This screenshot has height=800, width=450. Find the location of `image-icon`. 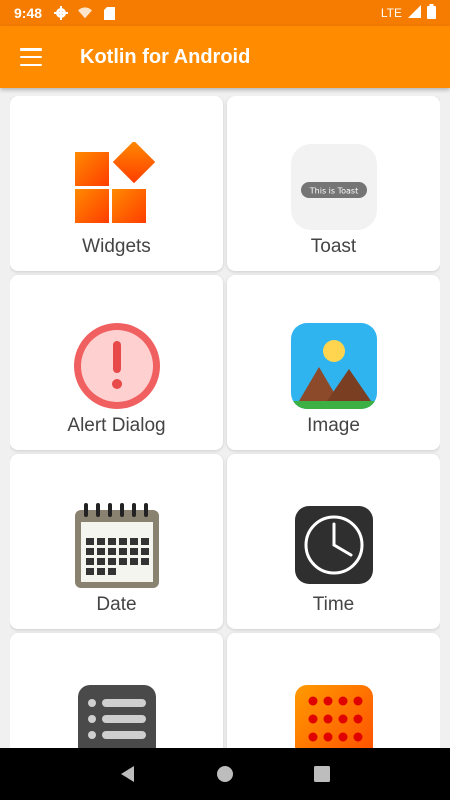

image-icon is located at coordinates (334, 366).